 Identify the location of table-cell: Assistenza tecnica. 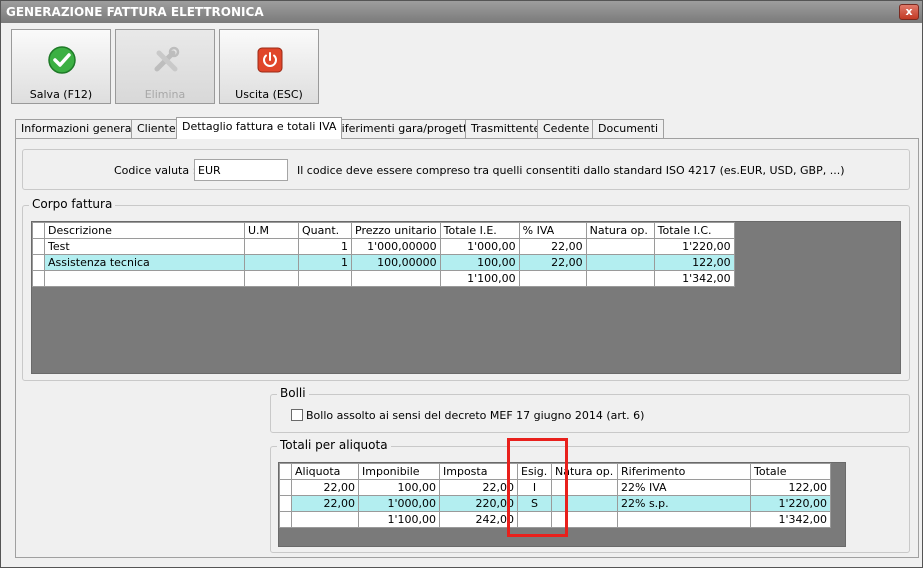
(144, 262).